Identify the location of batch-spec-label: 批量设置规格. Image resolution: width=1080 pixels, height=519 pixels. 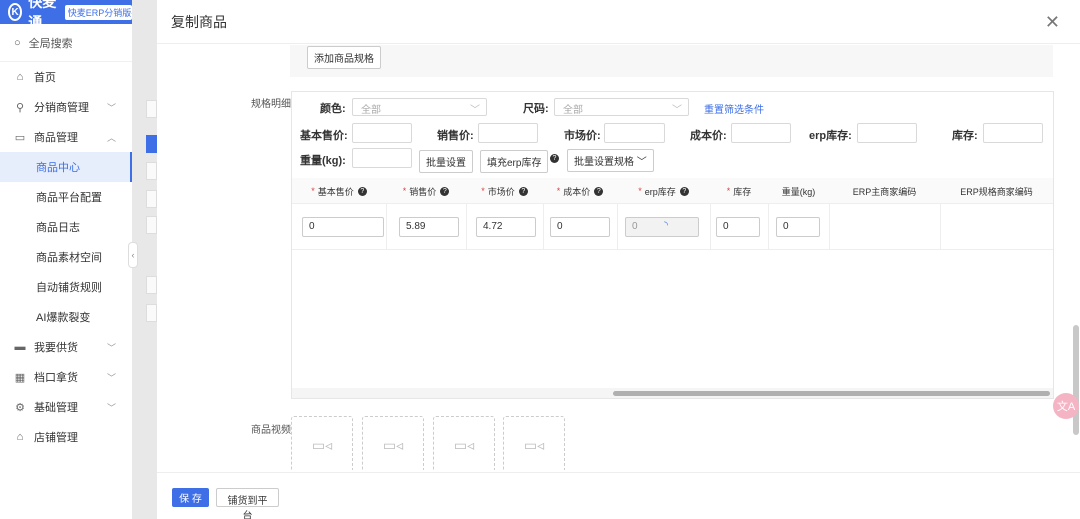
(604, 162).